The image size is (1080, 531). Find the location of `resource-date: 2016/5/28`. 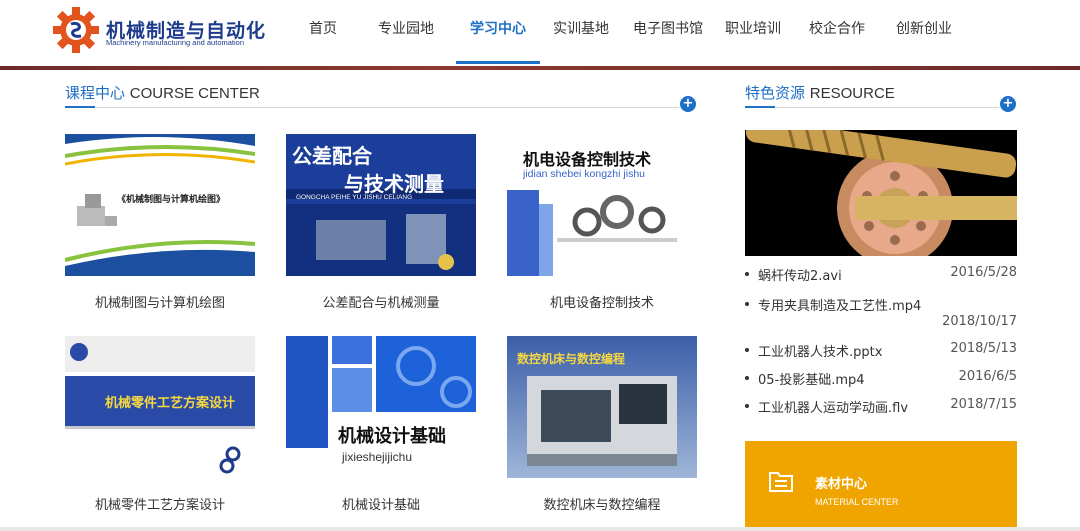

resource-date: 2016/5/28 is located at coordinates (983, 272).